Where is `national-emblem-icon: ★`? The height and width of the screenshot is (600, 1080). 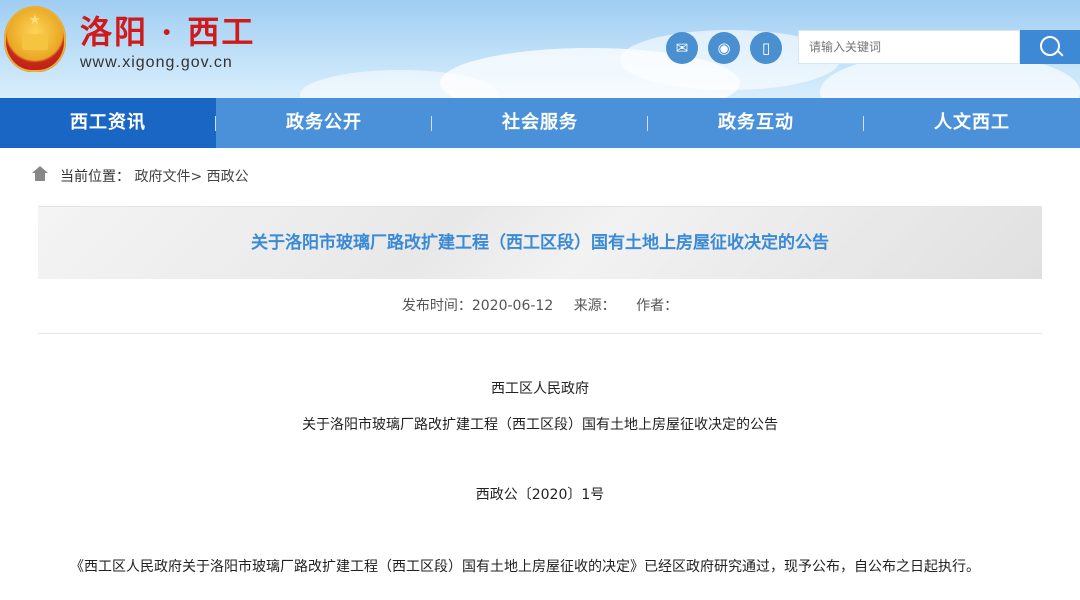
national-emblem-icon: ★ is located at coordinates (35, 39).